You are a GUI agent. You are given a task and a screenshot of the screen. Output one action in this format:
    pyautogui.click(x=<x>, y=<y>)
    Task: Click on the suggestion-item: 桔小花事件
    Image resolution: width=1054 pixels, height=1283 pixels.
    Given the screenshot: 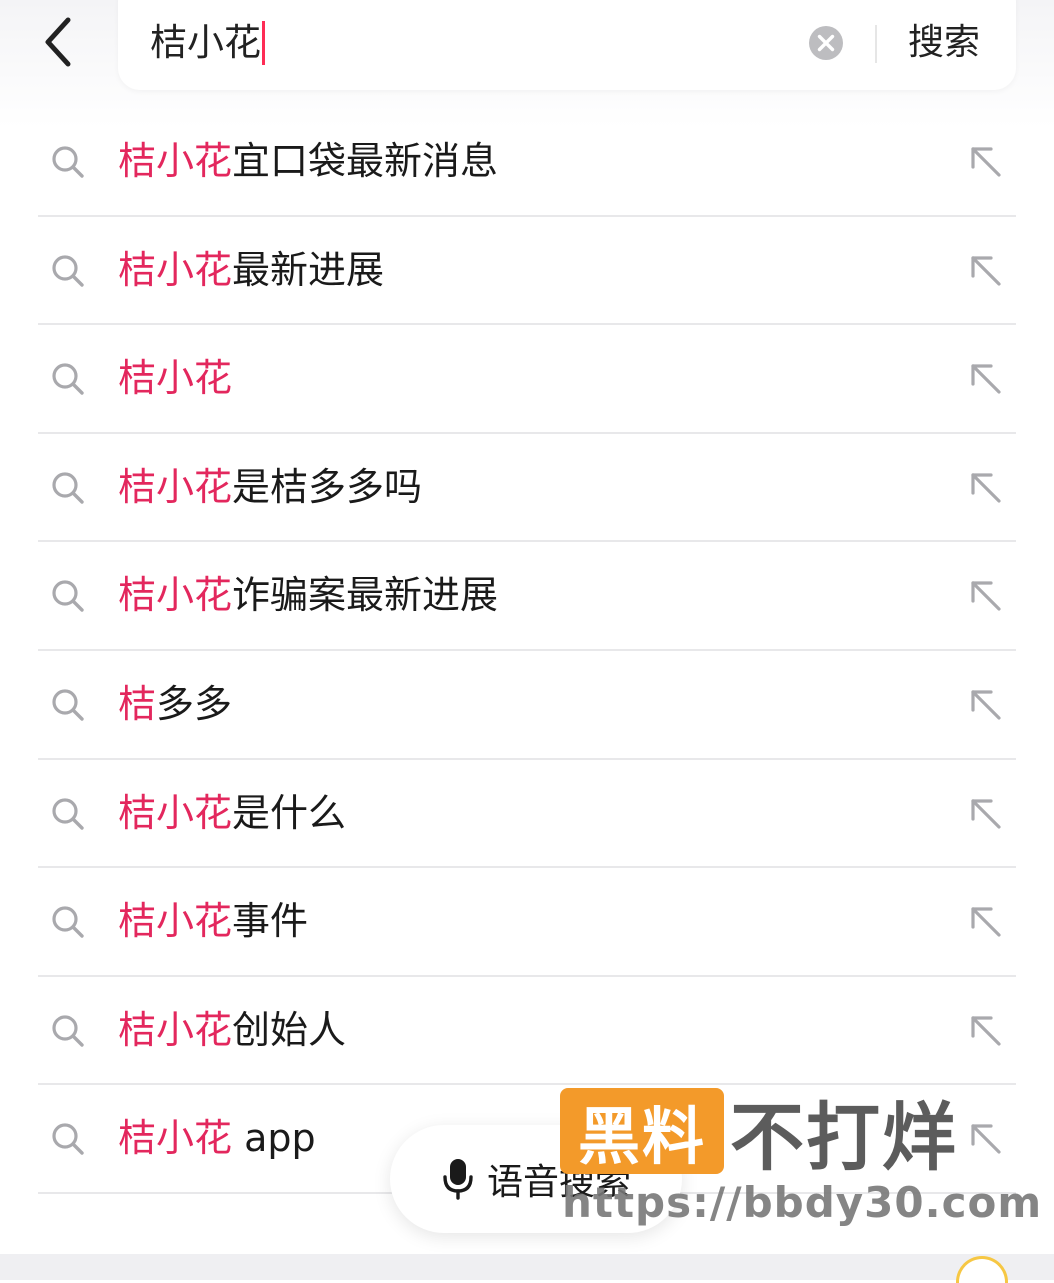 What is the action you would take?
    pyautogui.click(x=527, y=922)
    